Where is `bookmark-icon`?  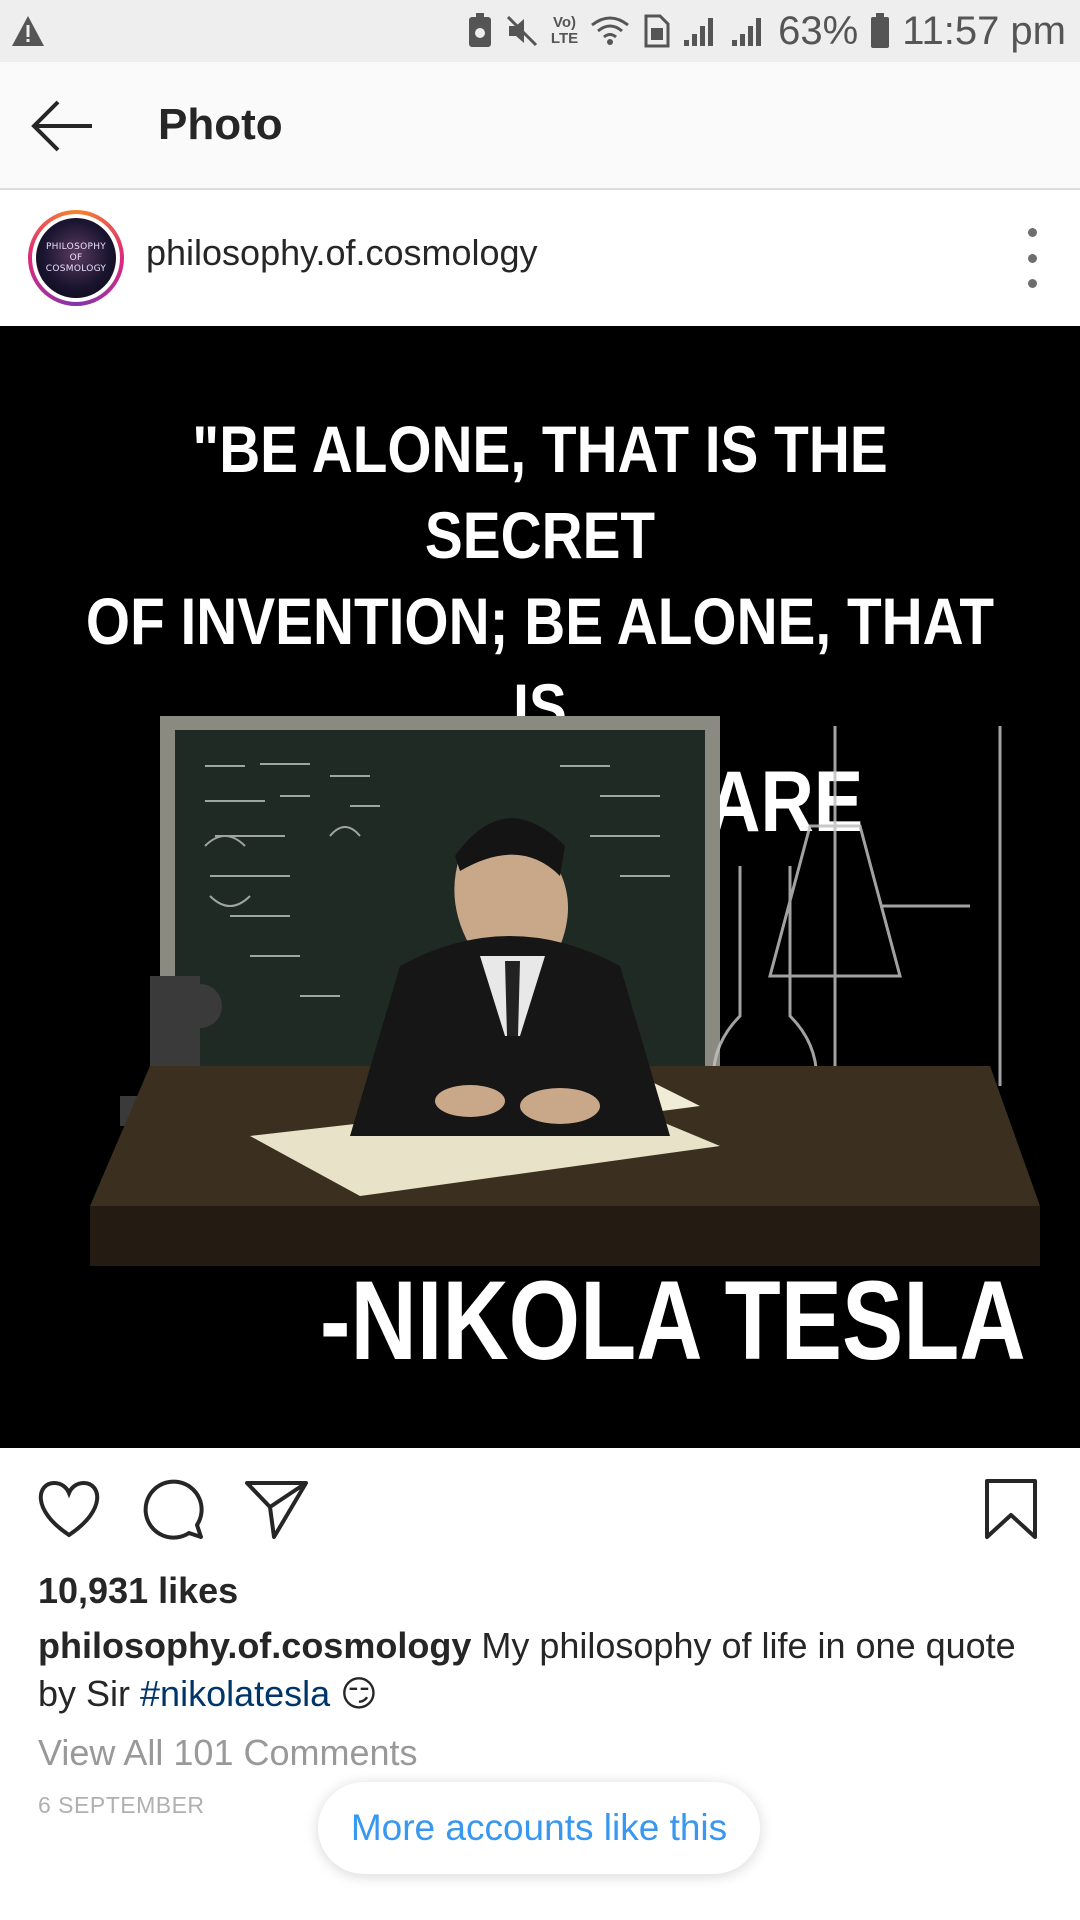 bookmark-icon is located at coordinates (1011, 1509).